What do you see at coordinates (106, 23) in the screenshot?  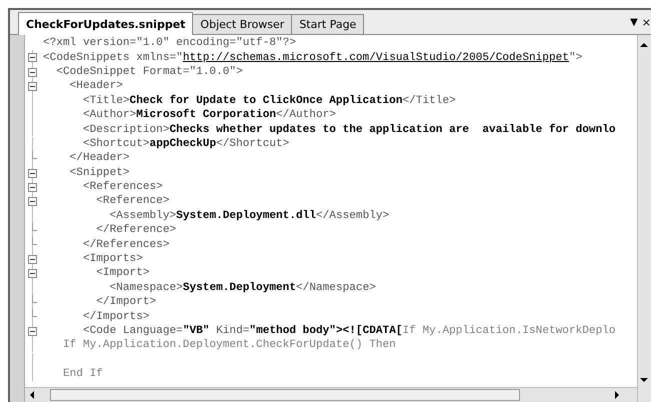 I see `editor-tab: CheckForUpdates.snippet` at bounding box center [106, 23].